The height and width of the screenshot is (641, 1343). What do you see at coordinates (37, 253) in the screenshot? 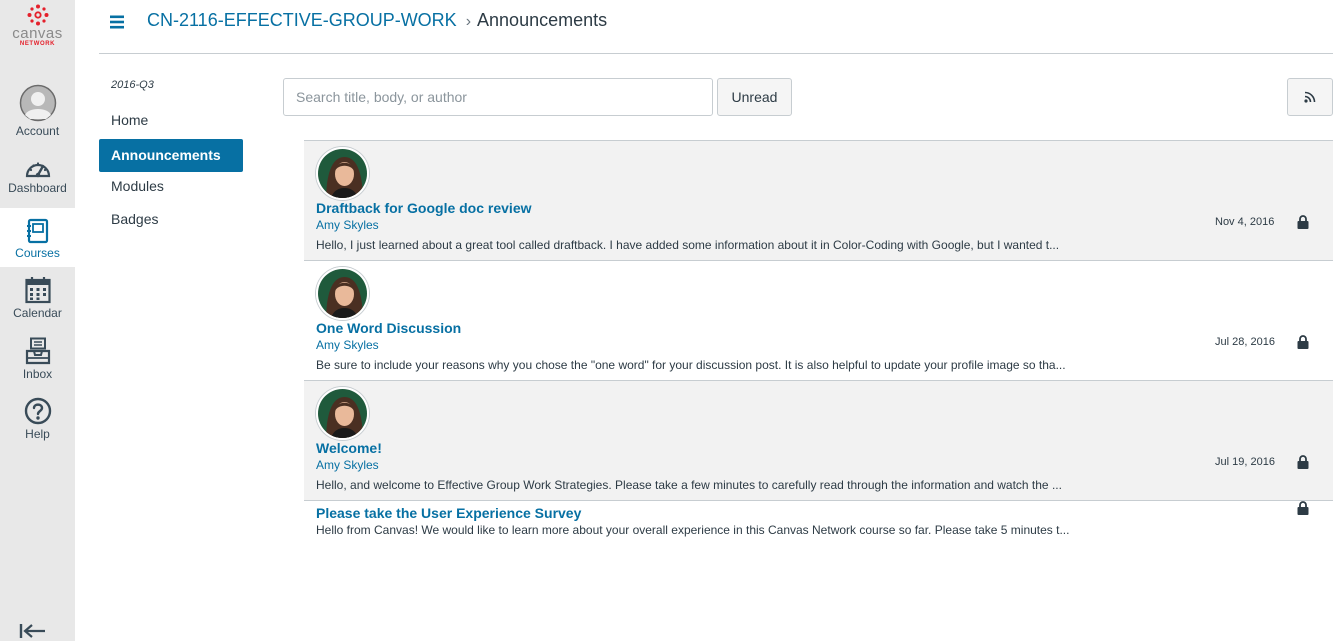
I see `global-nav-label: Courses` at bounding box center [37, 253].